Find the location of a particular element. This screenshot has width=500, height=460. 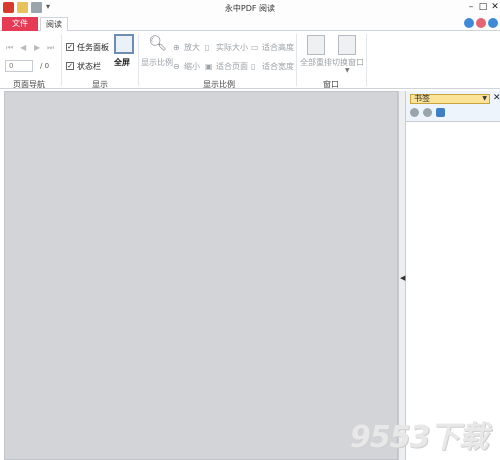

collapse-arrow-icon: ◀ is located at coordinates (402, 278).